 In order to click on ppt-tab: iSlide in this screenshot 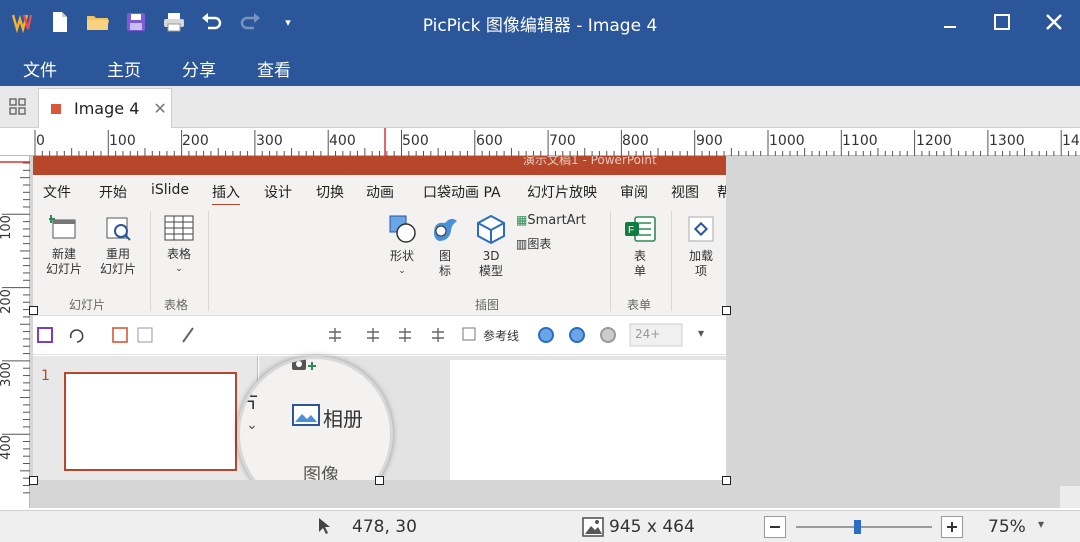, I will do `click(170, 190)`.